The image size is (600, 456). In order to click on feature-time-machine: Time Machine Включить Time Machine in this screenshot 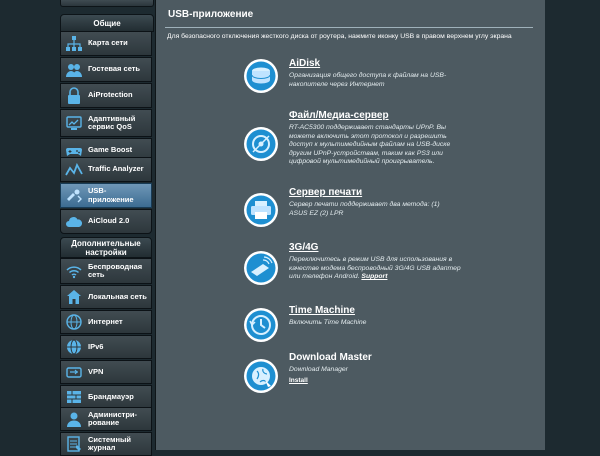, I will do `click(388, 325)`.